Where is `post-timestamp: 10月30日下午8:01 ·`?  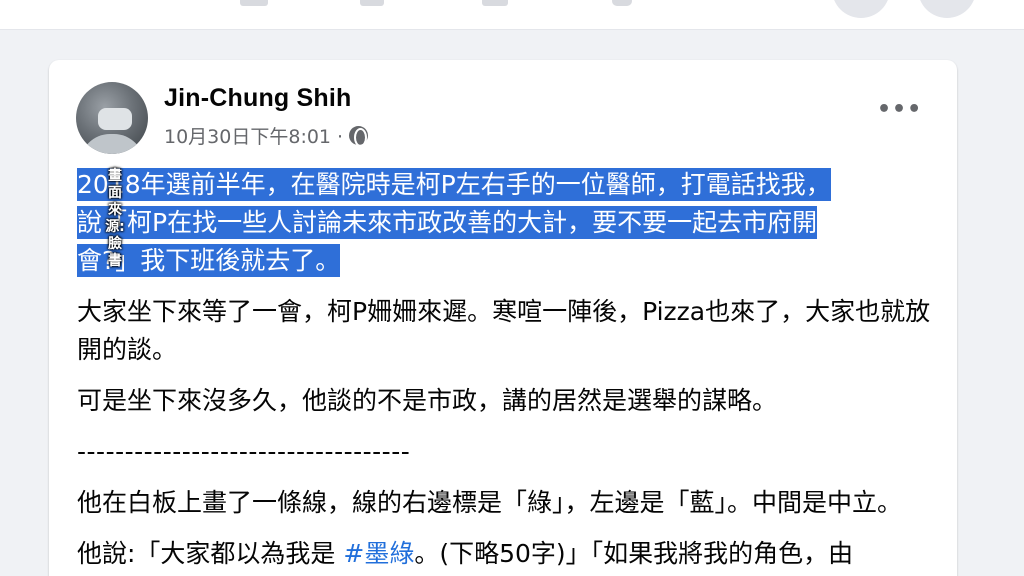 post-timestamp: 10月30日下午8:01 · is located at coordinates (253, 135).